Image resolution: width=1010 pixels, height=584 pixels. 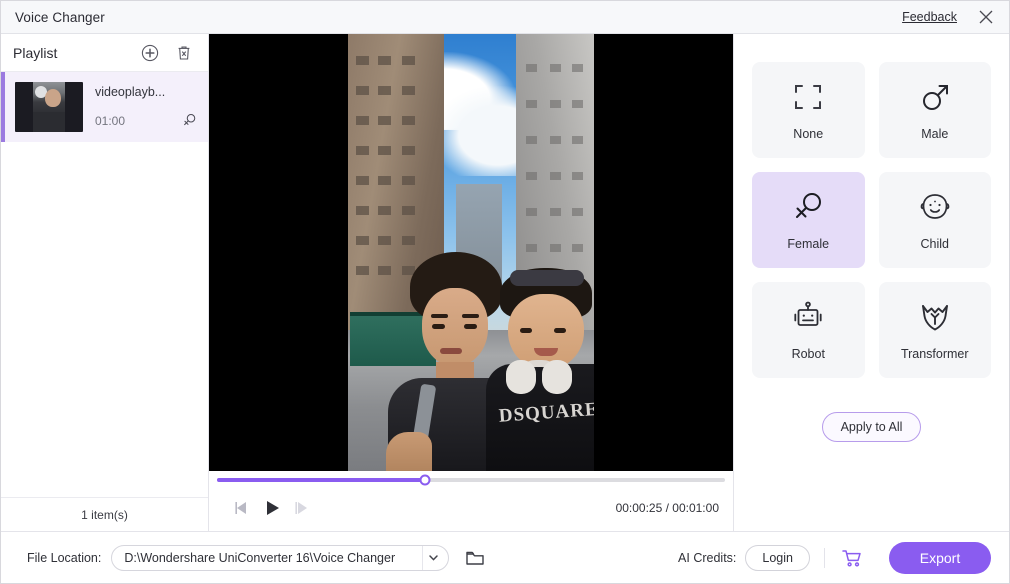 What do you see at coordinates (505, 17) in the screenshot?
I see `title-bar: Voice Changer Feedback` at bounding box center [505, 17].